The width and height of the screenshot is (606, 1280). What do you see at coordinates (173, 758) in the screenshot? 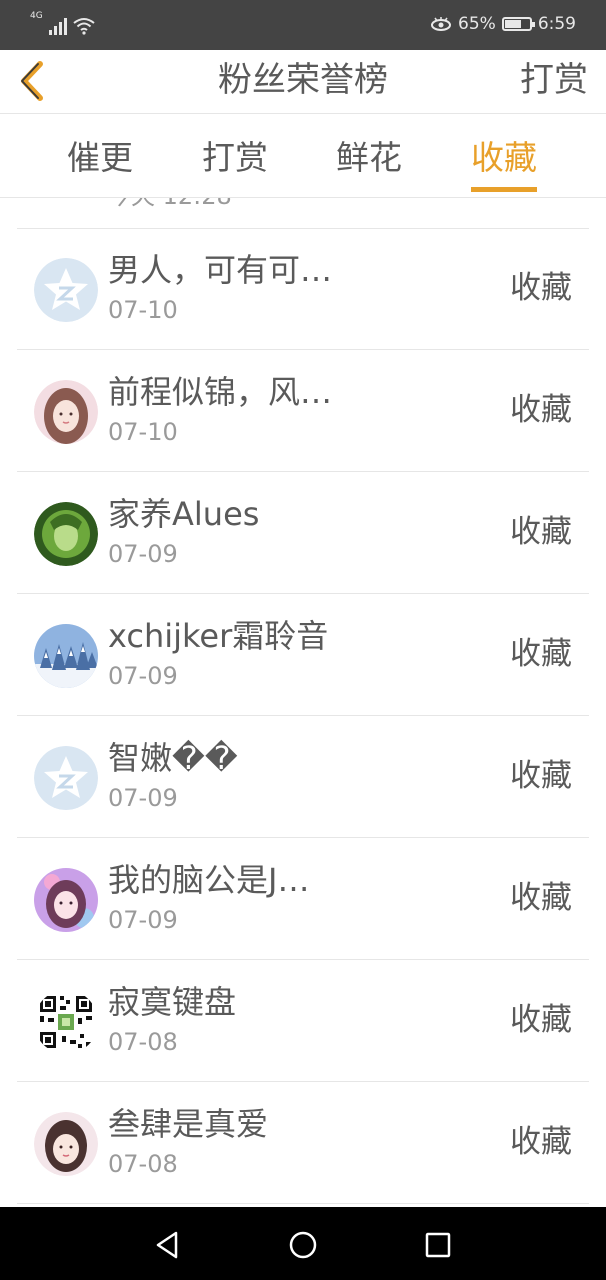
I see `user-name: 智嫩��` at bounding box center [173, 758].